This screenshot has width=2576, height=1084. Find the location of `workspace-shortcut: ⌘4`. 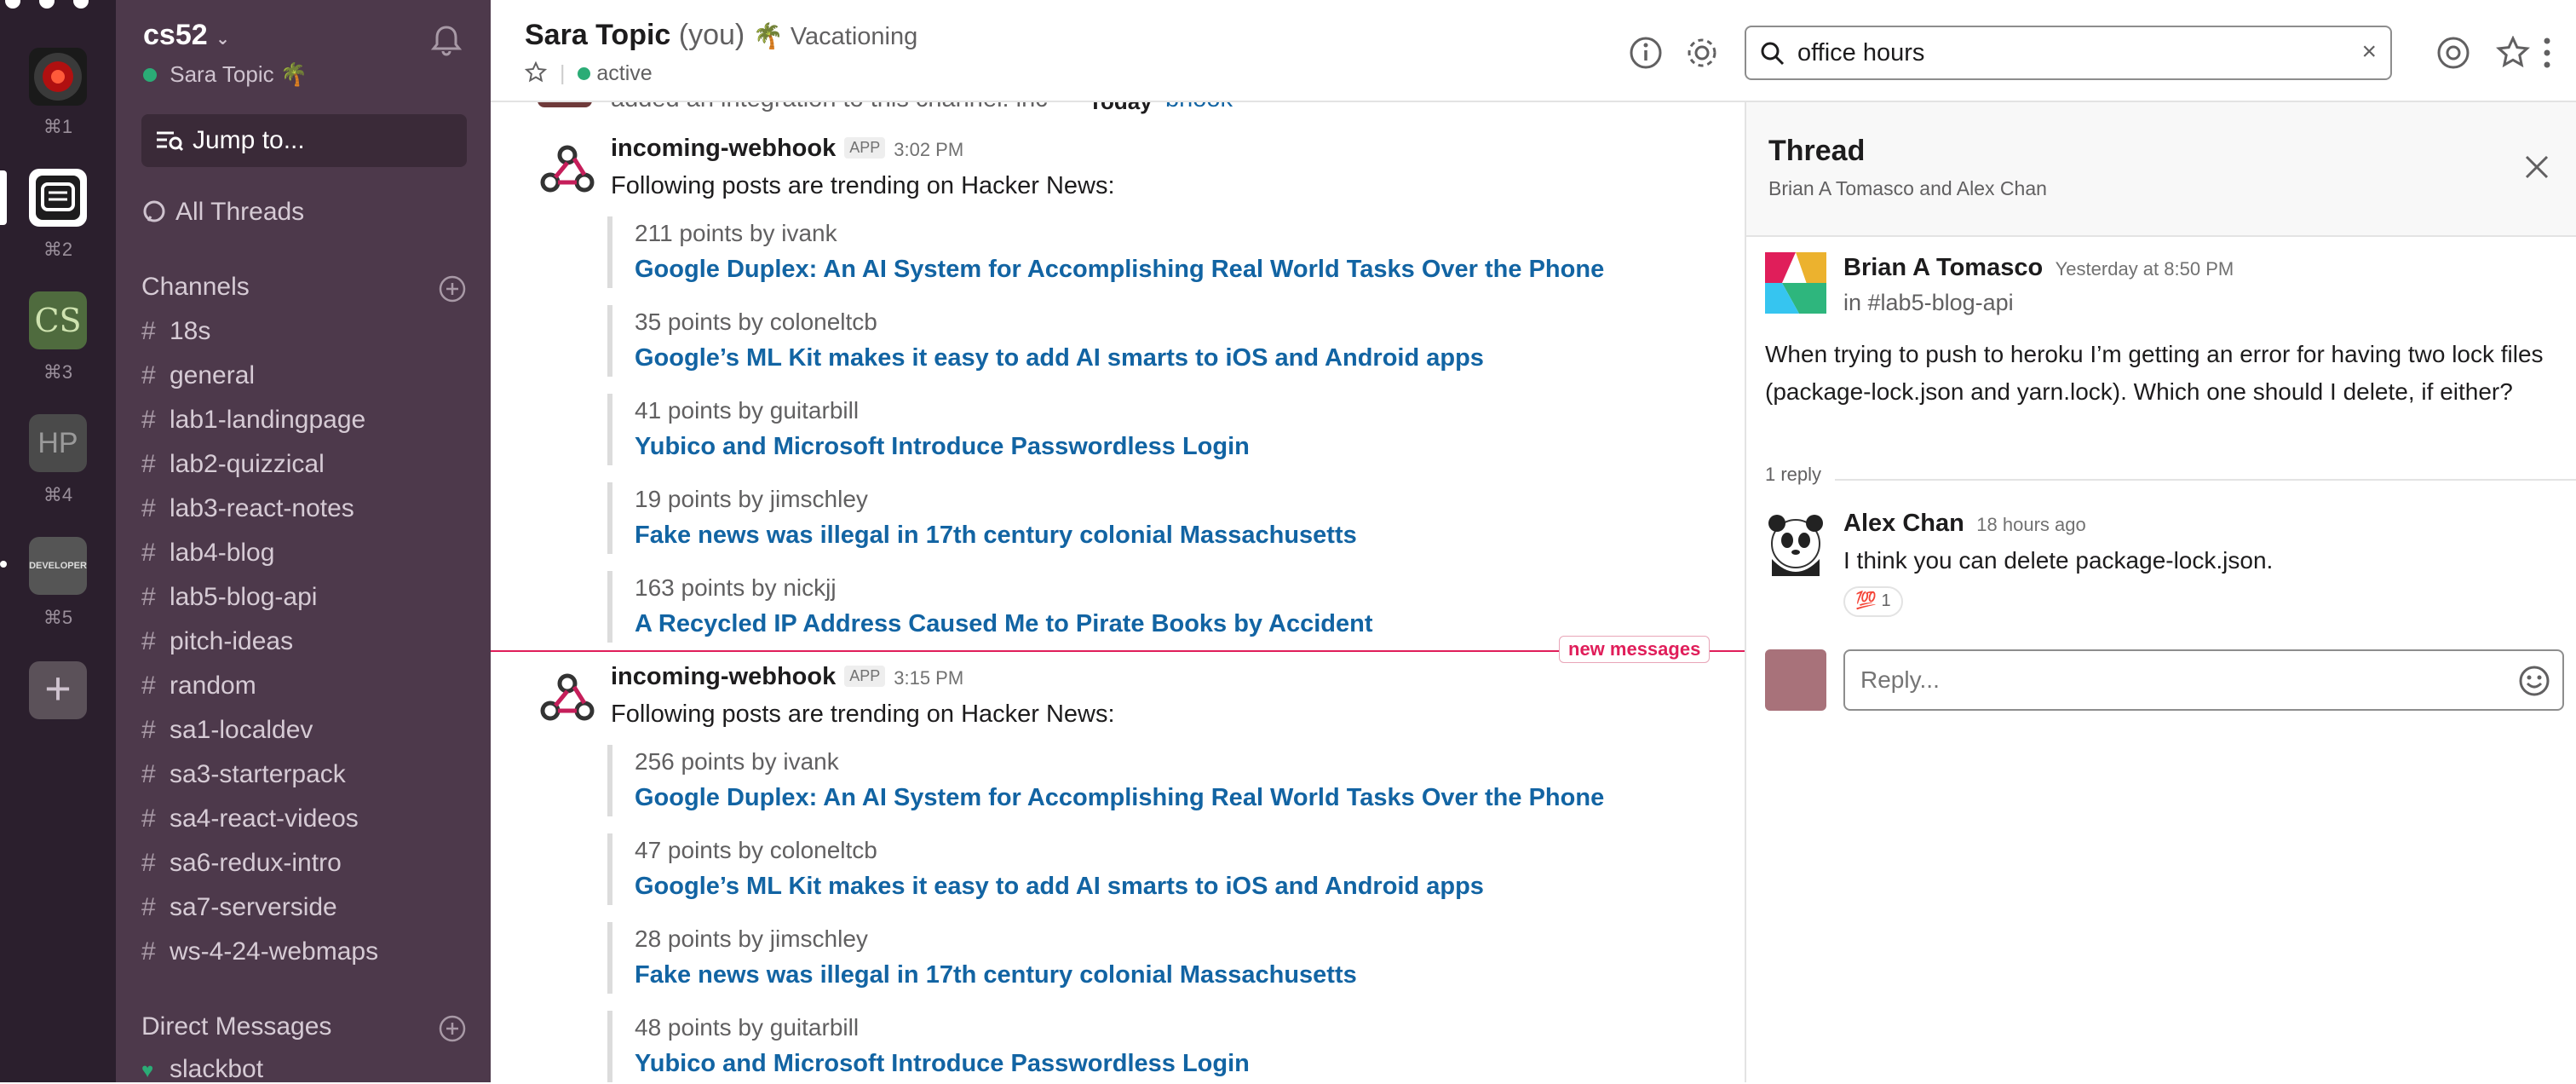

workspace-shortcut: ⌘4 is located at coordinates (58, 495).